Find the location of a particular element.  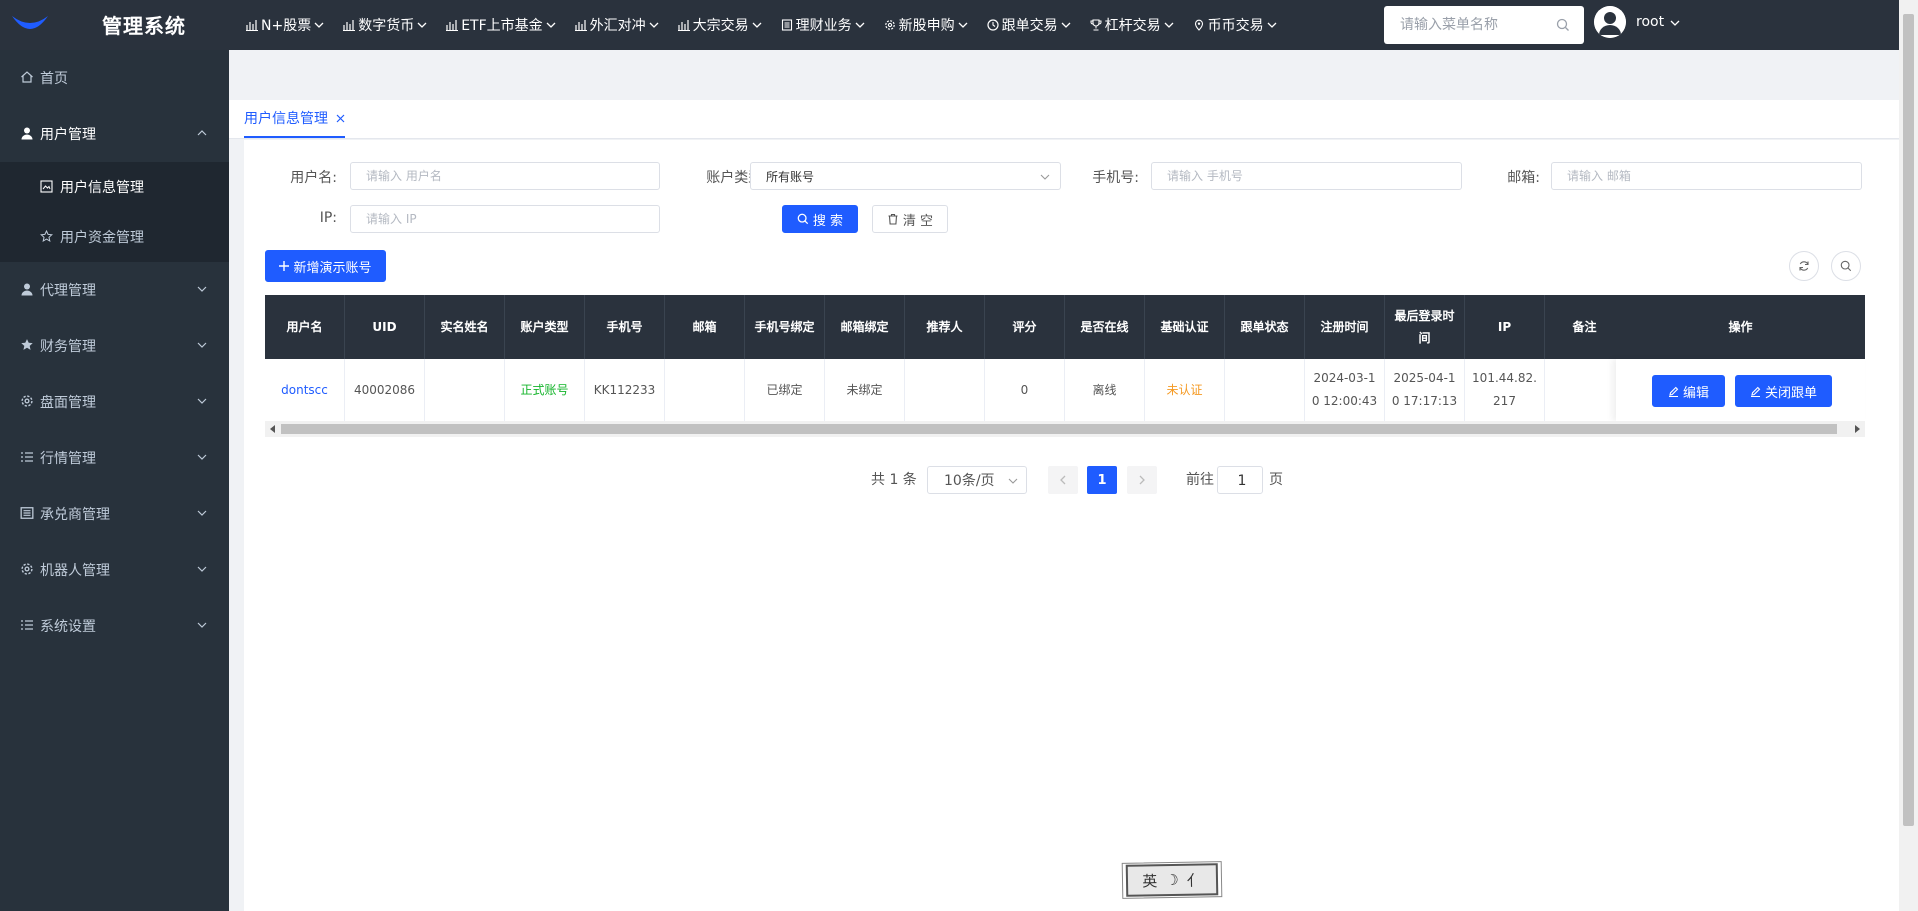

next-page-button is located at coordinates (1142, 480).